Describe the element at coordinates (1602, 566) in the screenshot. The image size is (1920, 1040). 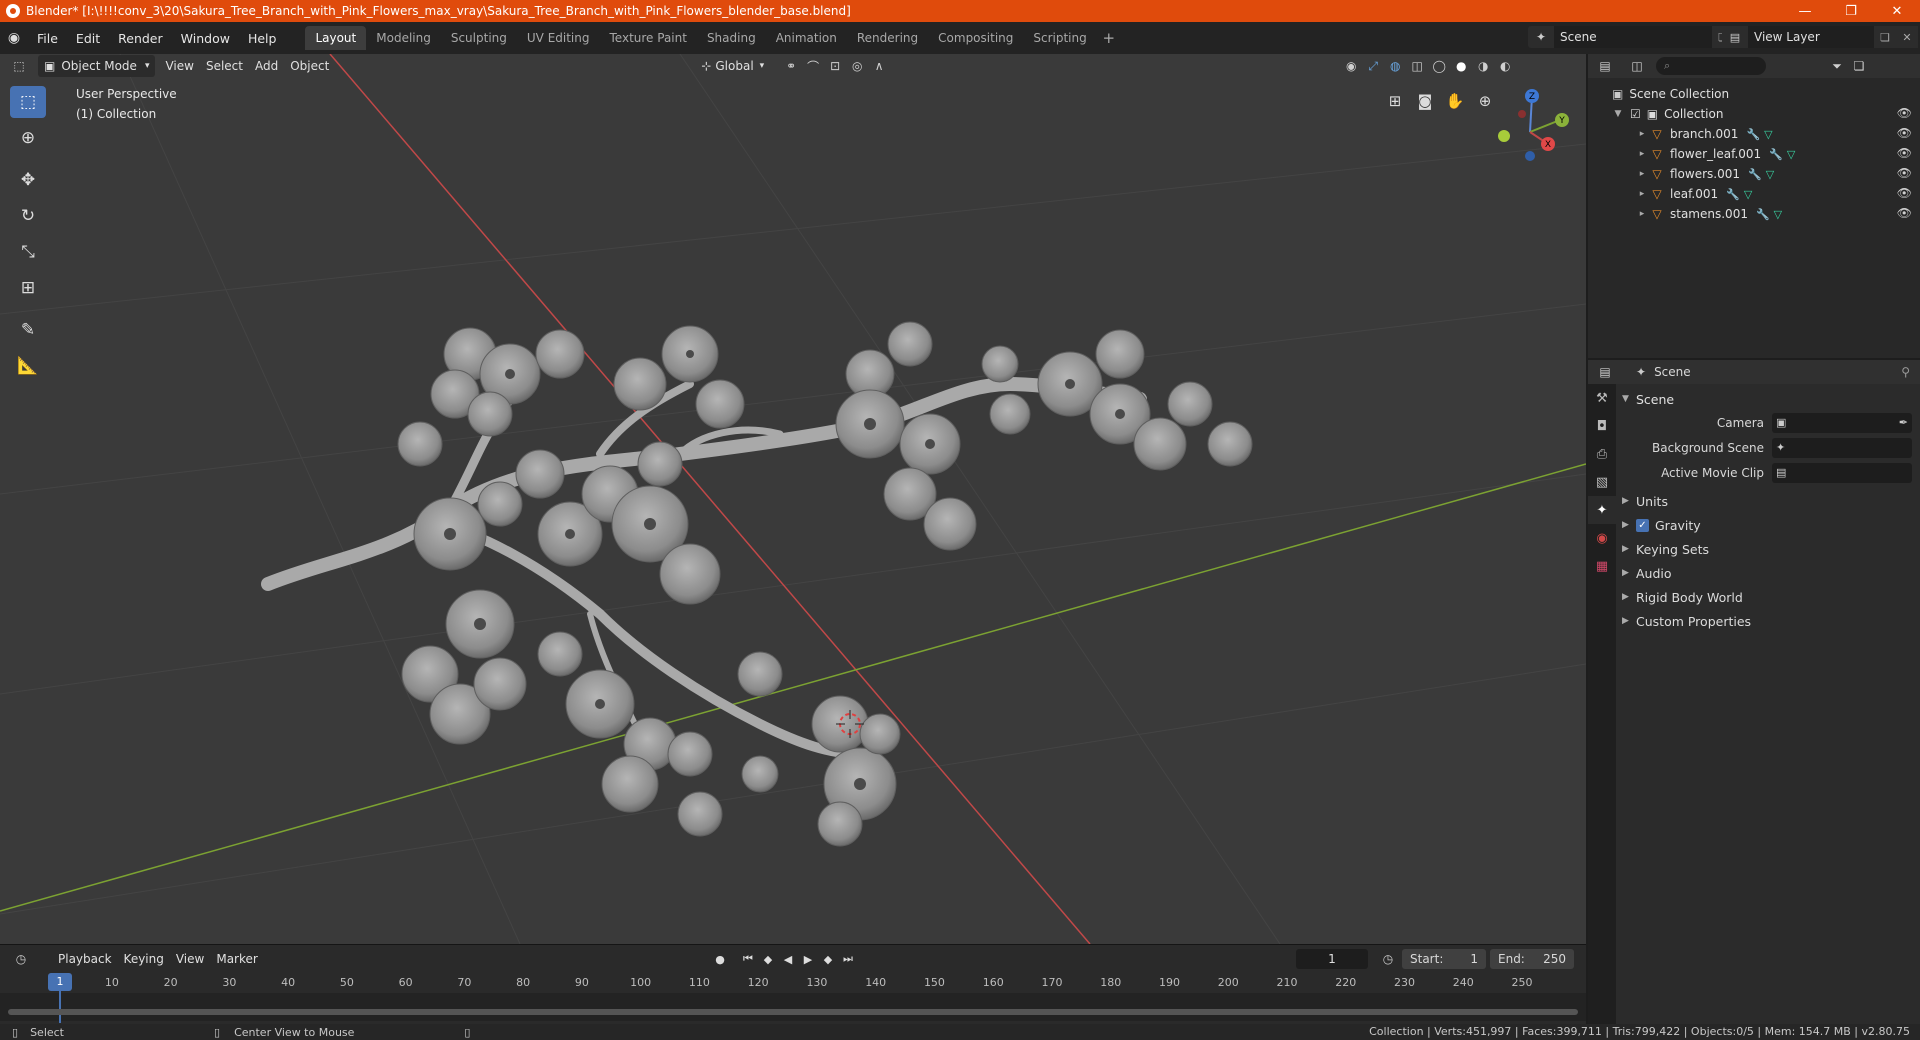
I see `texture-properties-icon: ▦` at that location.